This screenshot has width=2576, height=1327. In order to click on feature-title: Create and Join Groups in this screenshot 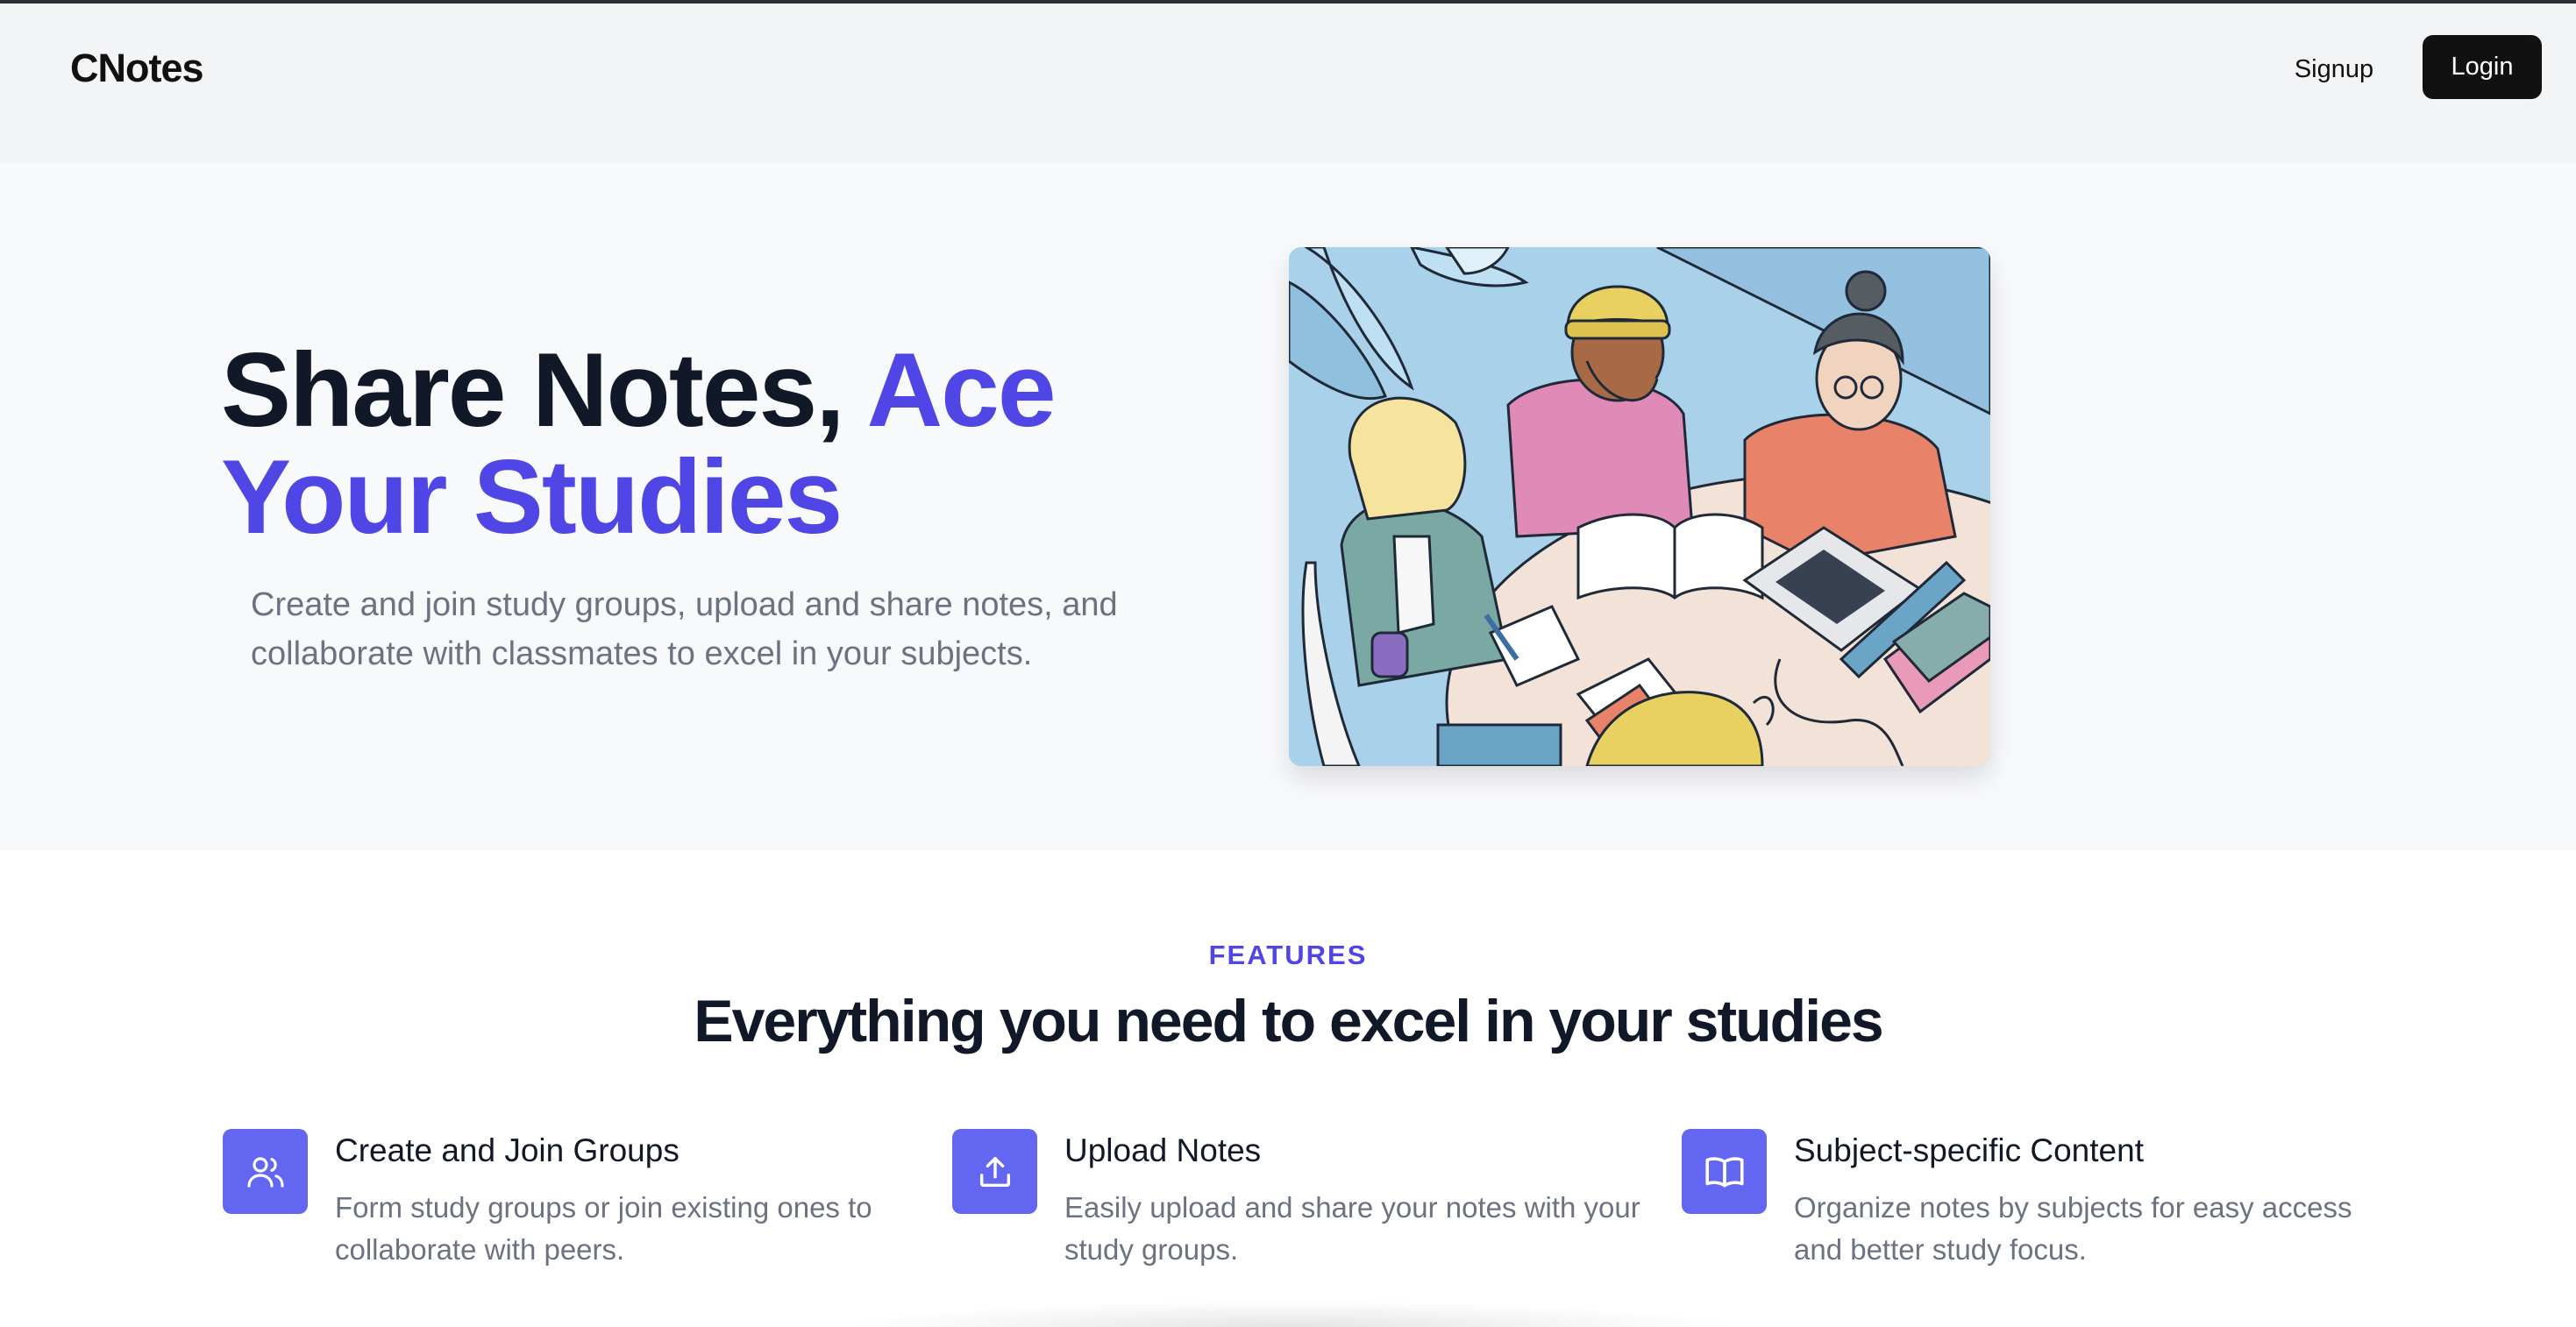, I will do `click(507, 1150)`.